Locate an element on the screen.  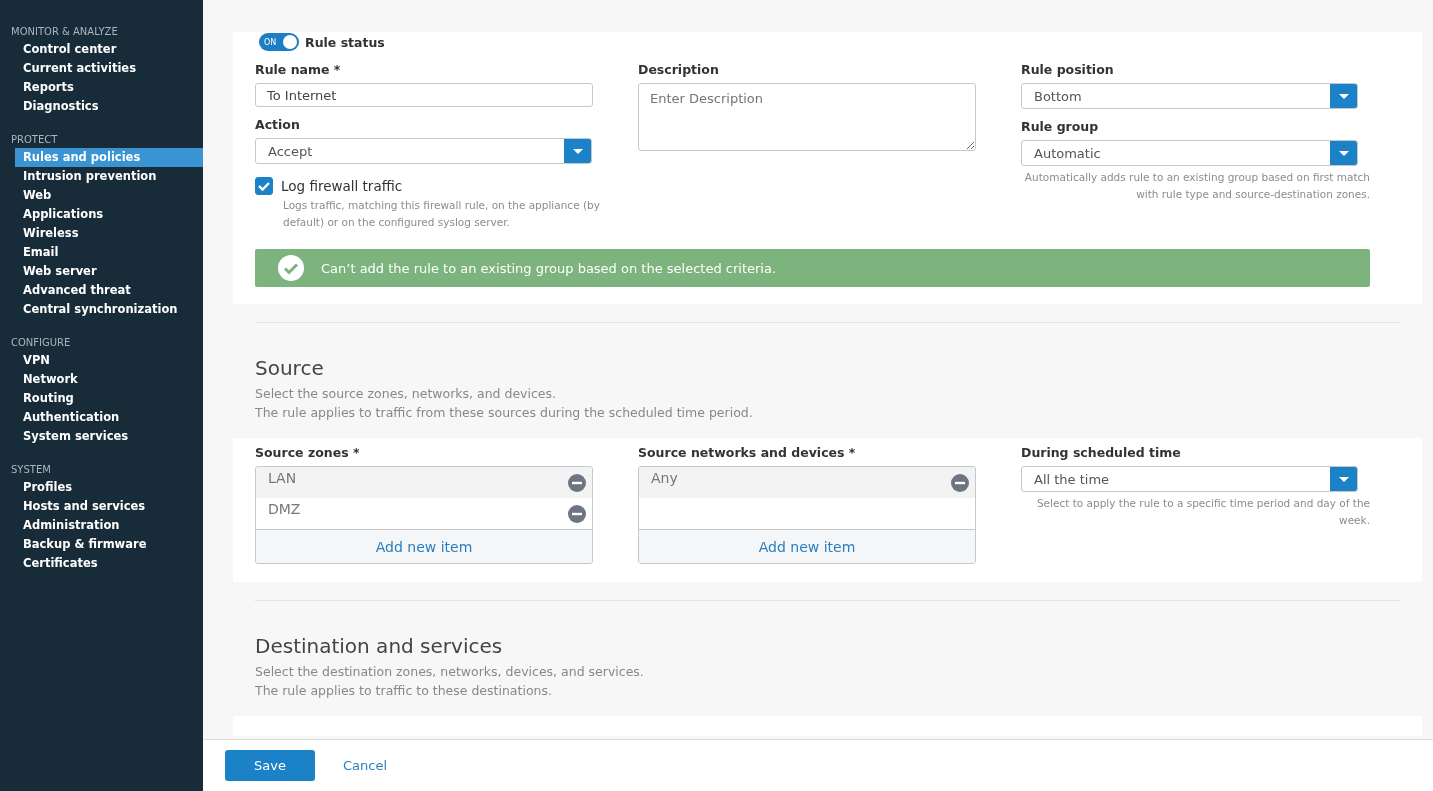
section-description: Select the source zones, networks, and devices. is located at coordinates (406, 394).